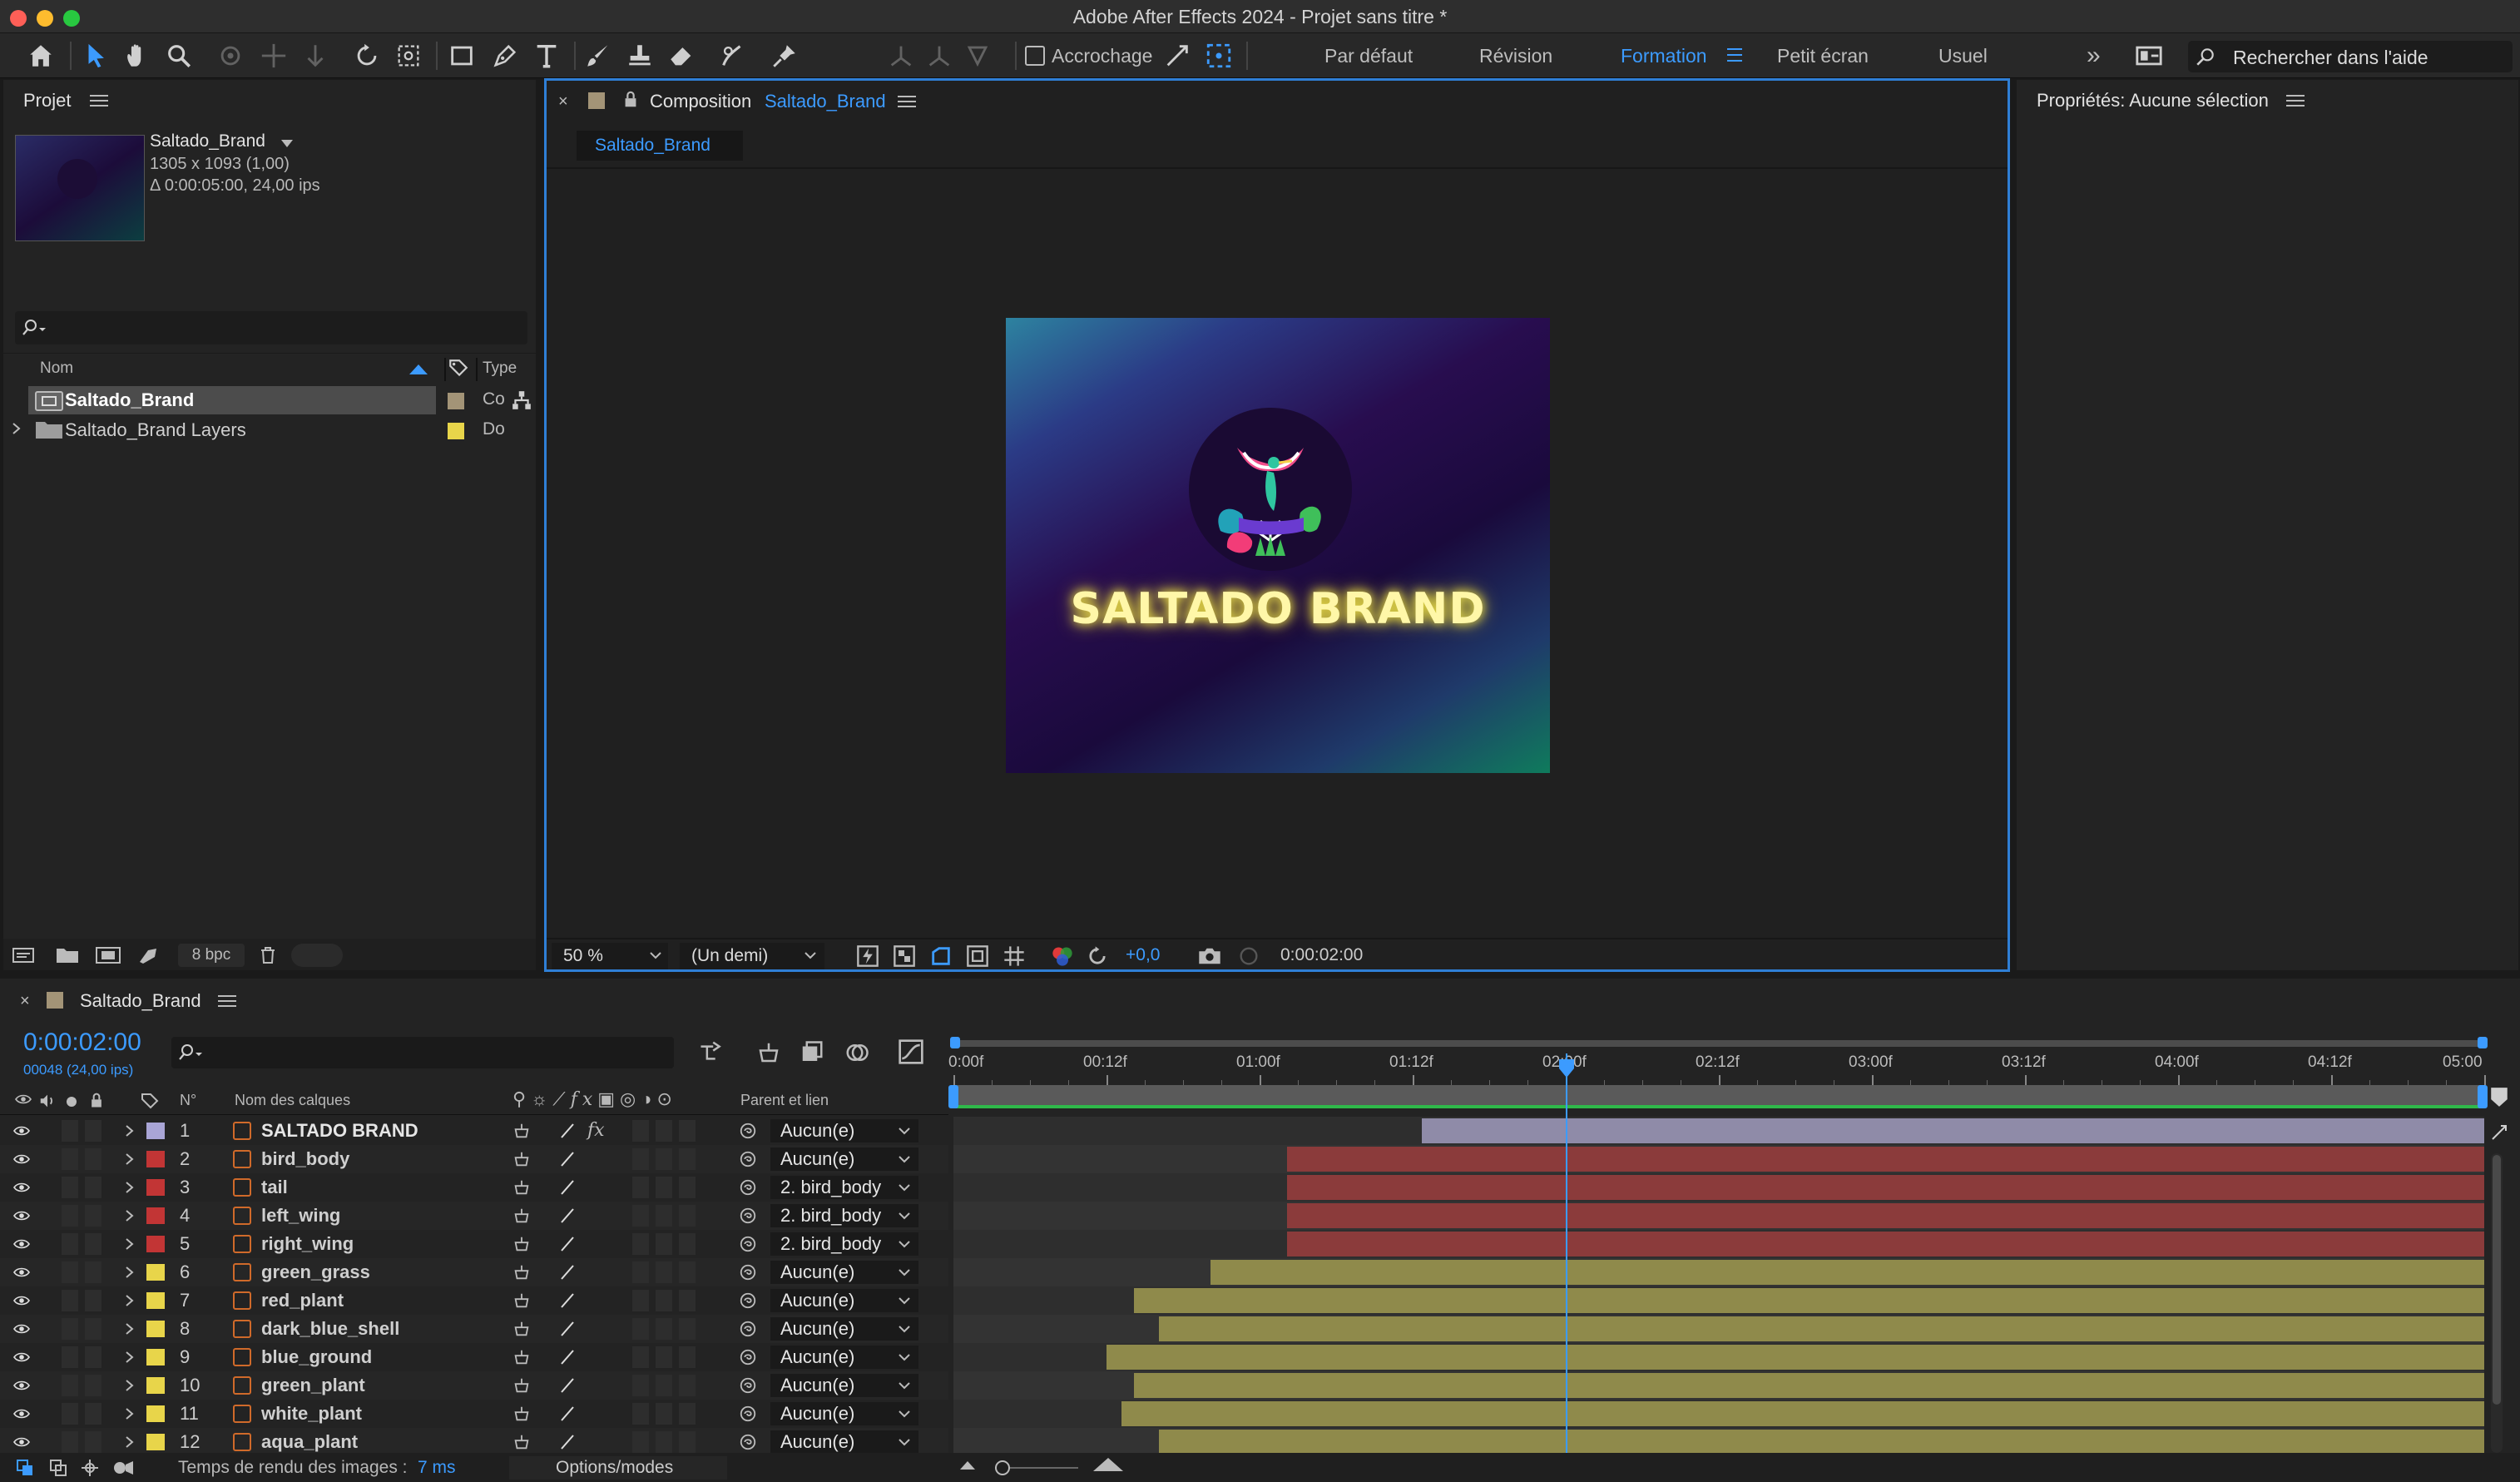 The image size is (2520, 1482). I want to click on workspace-usuel: Usuel, so click(1963, 55).